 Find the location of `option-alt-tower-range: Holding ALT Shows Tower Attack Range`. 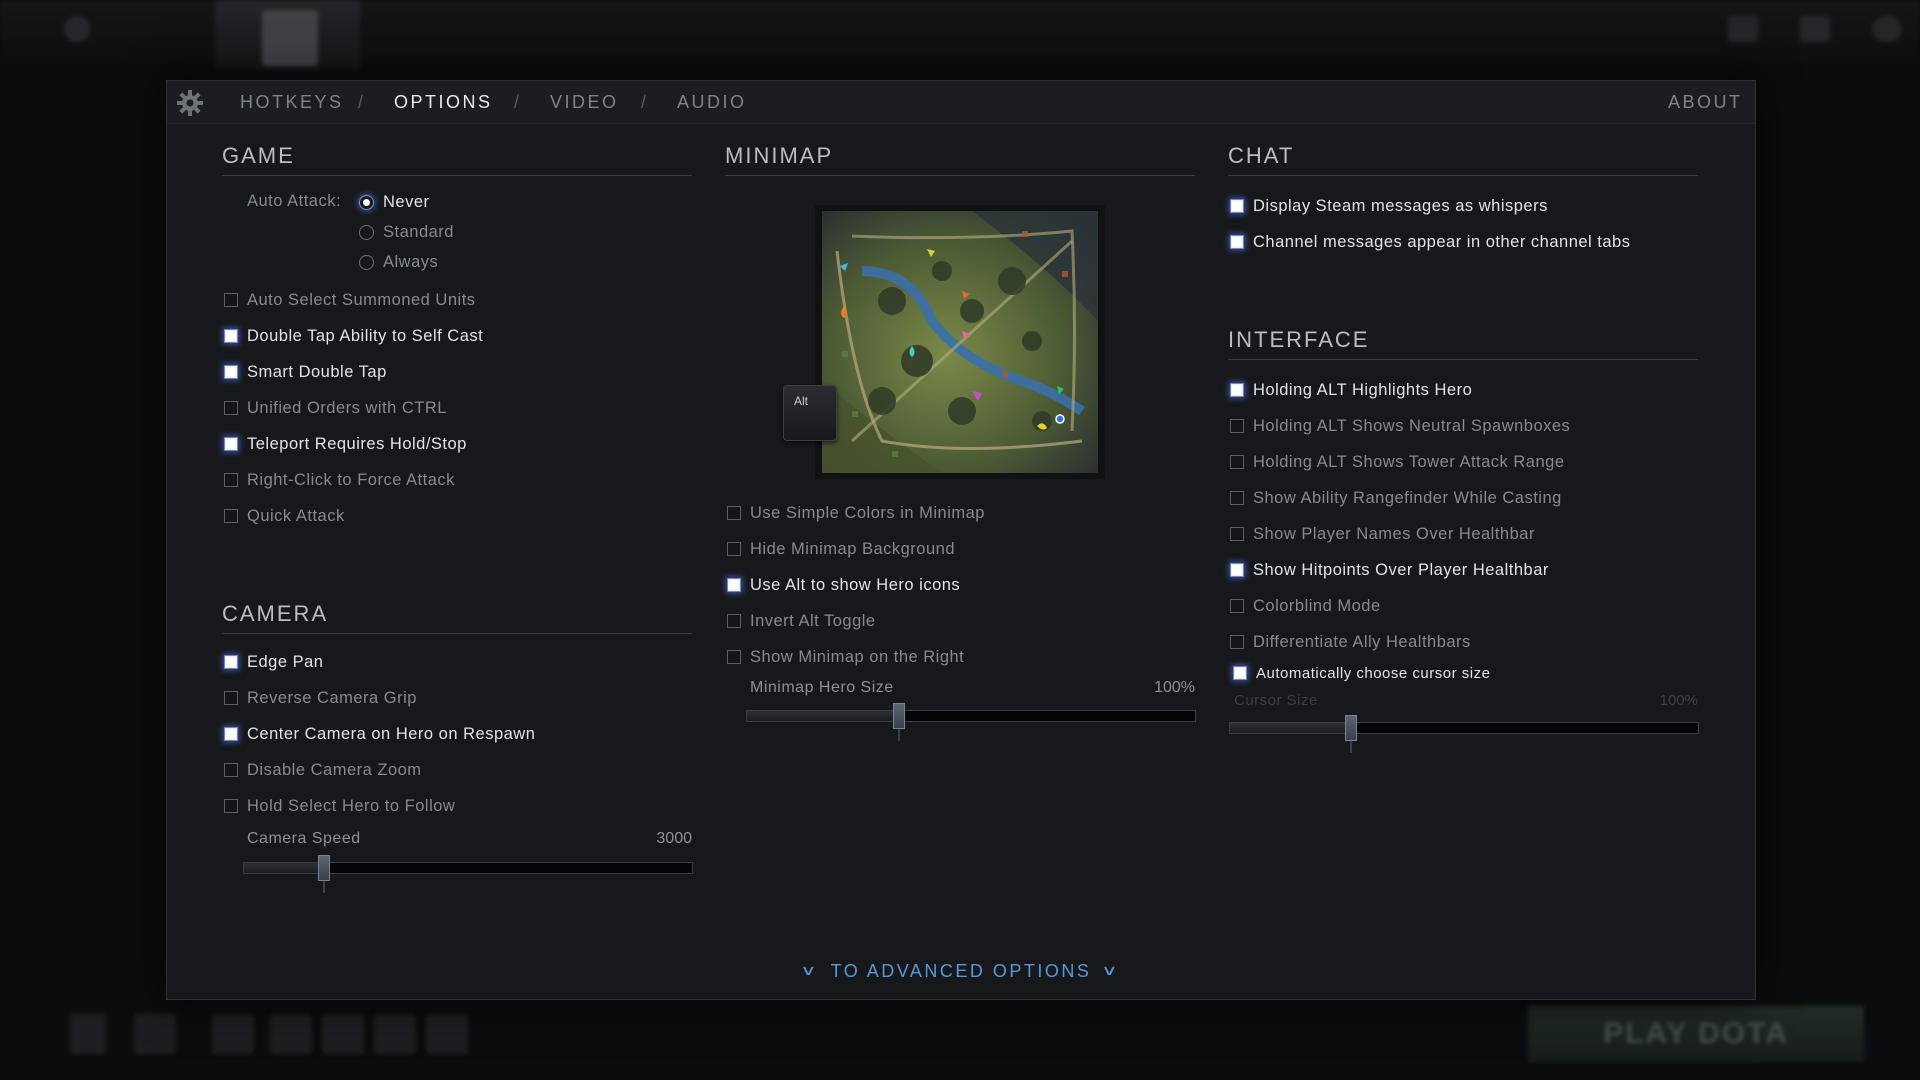

option-alt-tower-range: Holding ALT Shows Tower Attack Range is located at coordinates (1397, 462).